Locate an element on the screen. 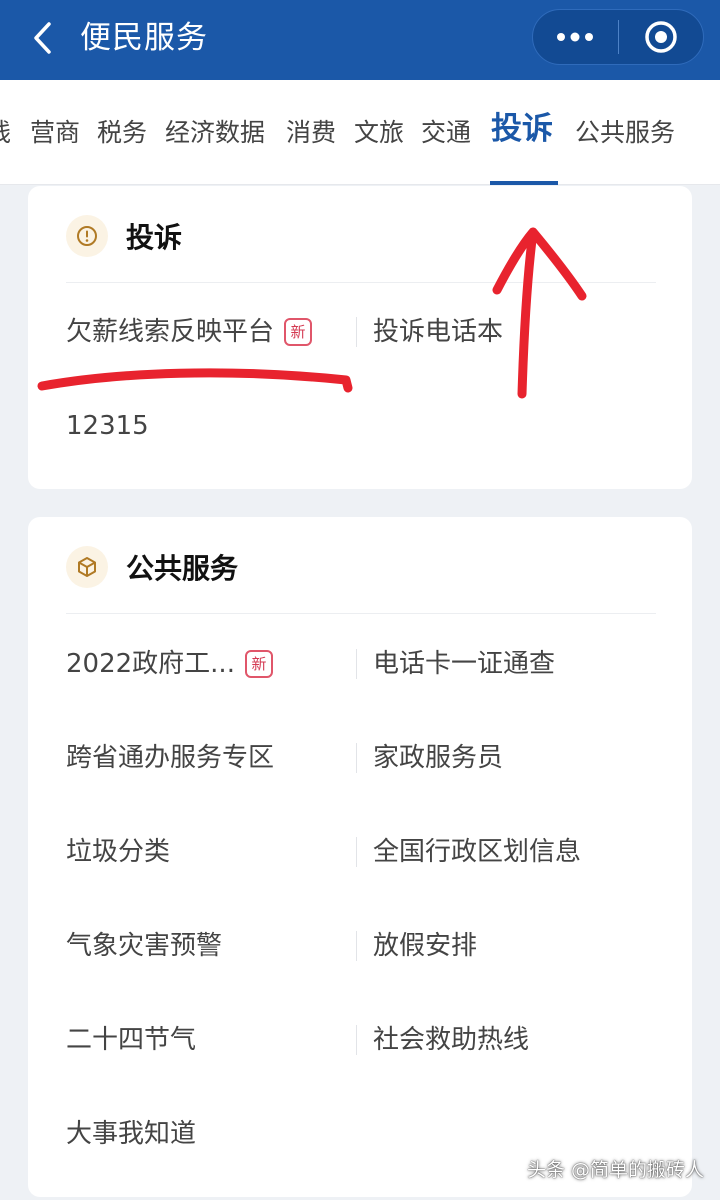 This screenshot has height=1200, width=720. target-circle-icon is located at coordinates (661, 37).